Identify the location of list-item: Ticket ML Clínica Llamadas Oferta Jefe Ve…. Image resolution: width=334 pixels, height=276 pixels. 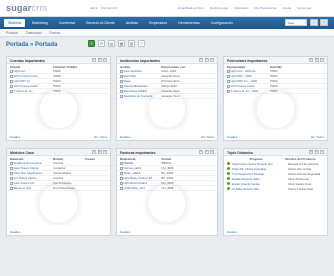
(275, 168).